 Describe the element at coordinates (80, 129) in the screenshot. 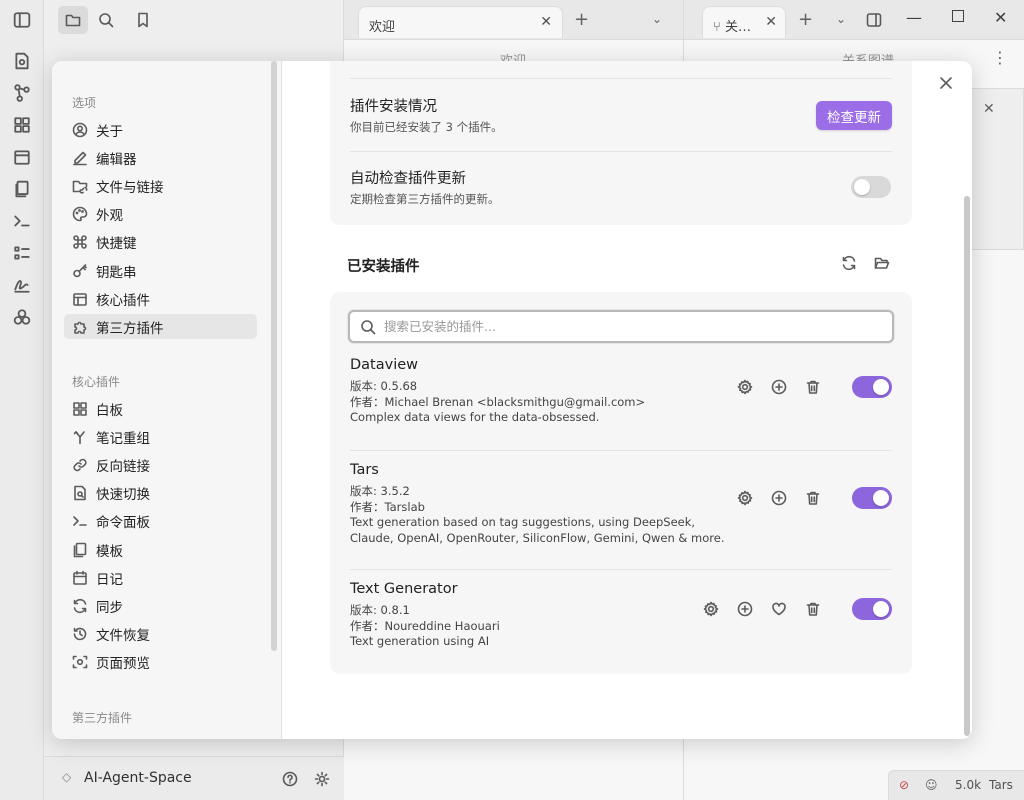

I see `user-circle-icon` at that location.